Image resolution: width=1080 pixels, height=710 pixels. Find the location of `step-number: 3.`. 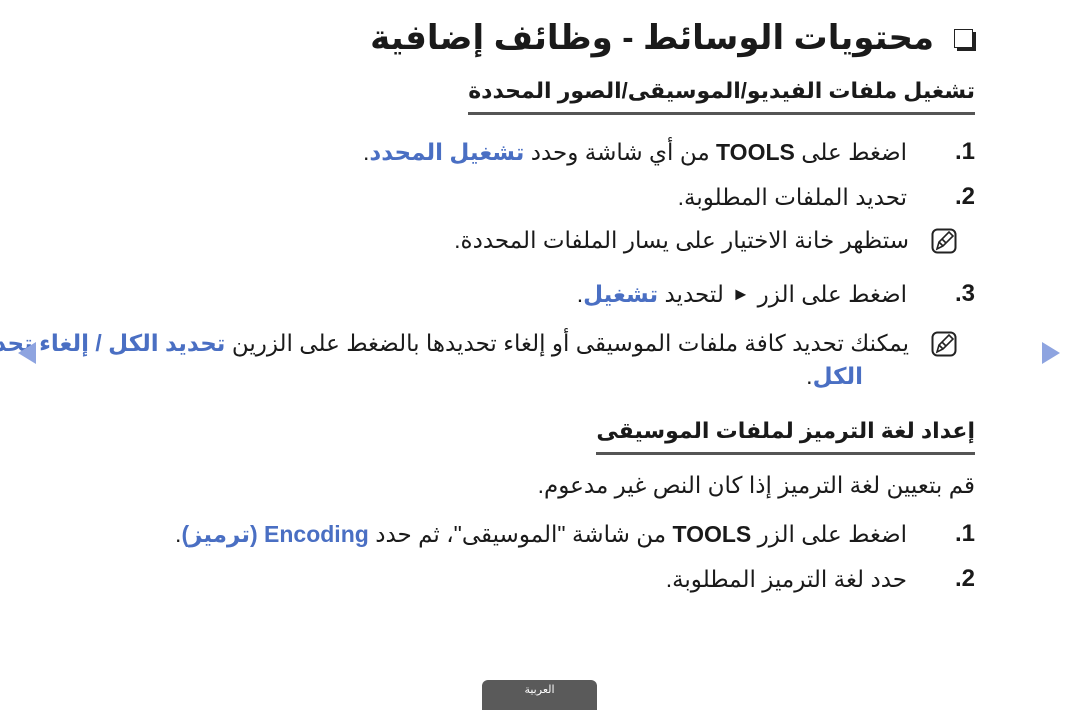

step-number: 3. is located at coordinates (964, 293).